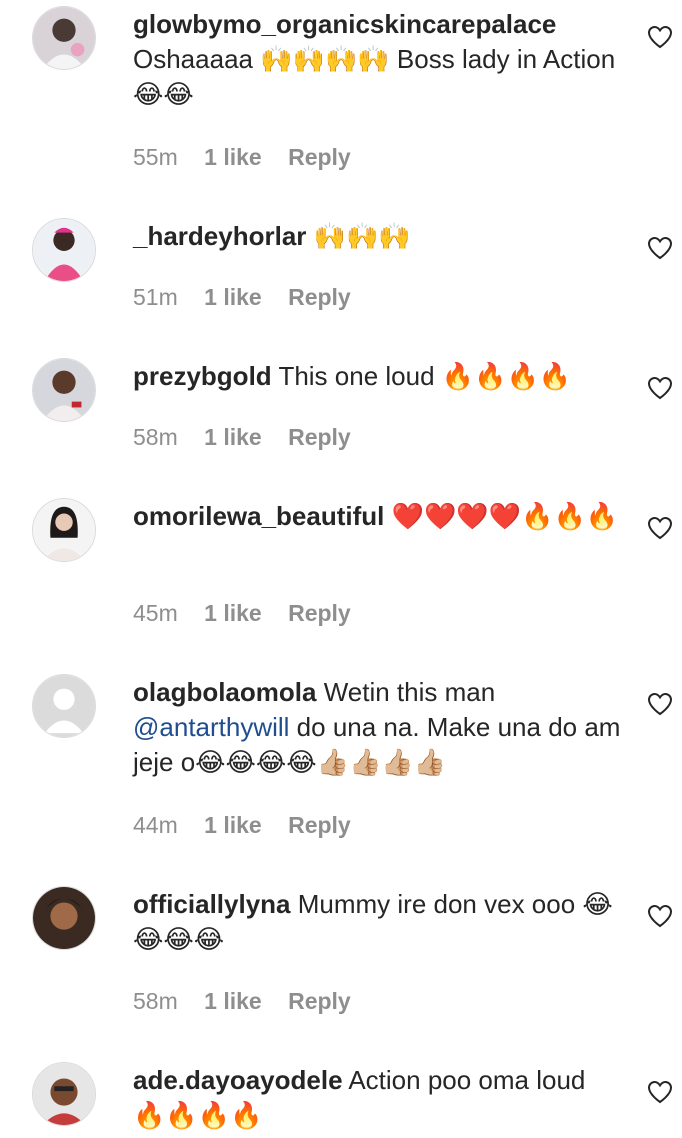 The image size is (682, 1138). I want to click on comment-time: 55m, so click(155, 157).